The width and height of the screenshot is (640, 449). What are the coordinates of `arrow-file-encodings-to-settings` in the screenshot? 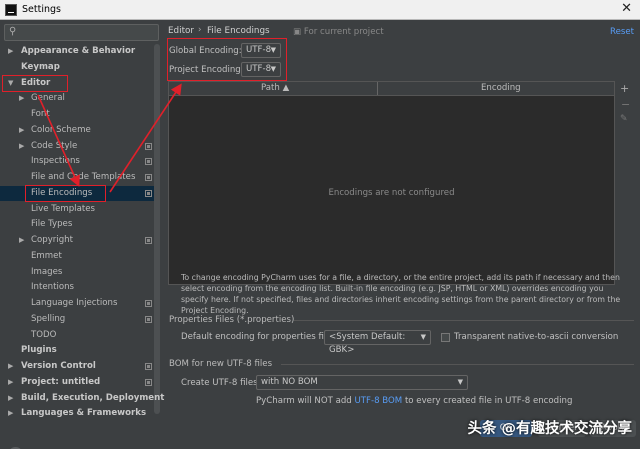 It's located at (145, 138).